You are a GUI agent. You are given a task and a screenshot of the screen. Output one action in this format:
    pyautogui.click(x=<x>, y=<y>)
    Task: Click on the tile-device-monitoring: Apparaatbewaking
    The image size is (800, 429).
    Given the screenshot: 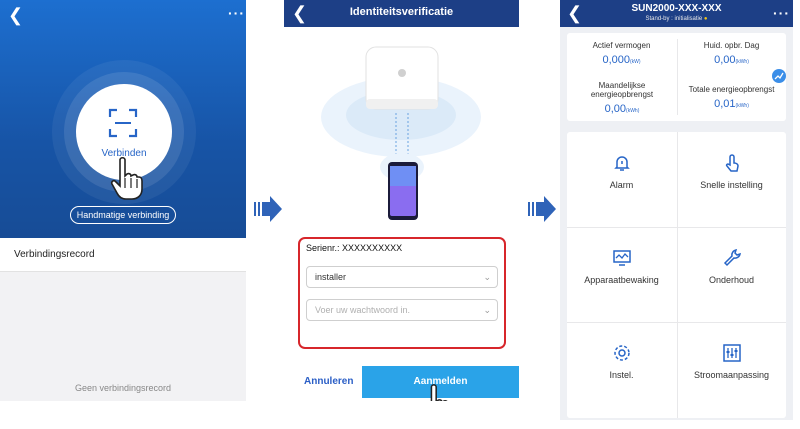 What is the action you would take?
    pyautogui.click(x=621, y=274)
    